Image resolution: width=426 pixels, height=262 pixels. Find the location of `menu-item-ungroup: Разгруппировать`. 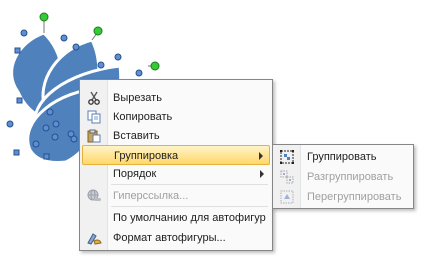

menu-item-ungroup: Разгруппировать is located at coordinates (343, 177).